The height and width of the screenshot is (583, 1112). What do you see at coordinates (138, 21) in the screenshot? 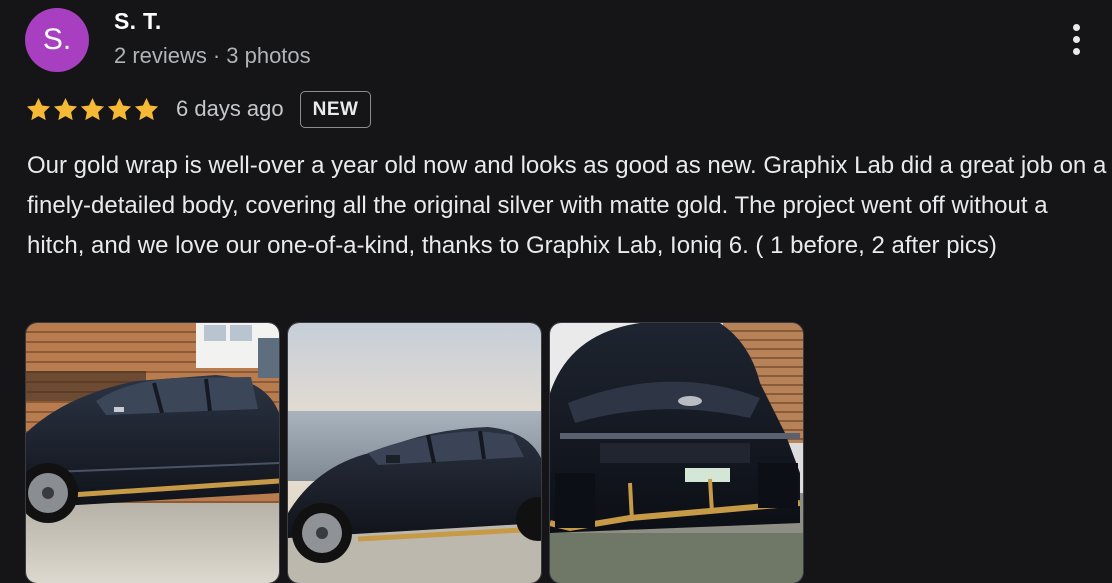
I see `reviewer-name: S. T.` at bounding box center [138, 21].